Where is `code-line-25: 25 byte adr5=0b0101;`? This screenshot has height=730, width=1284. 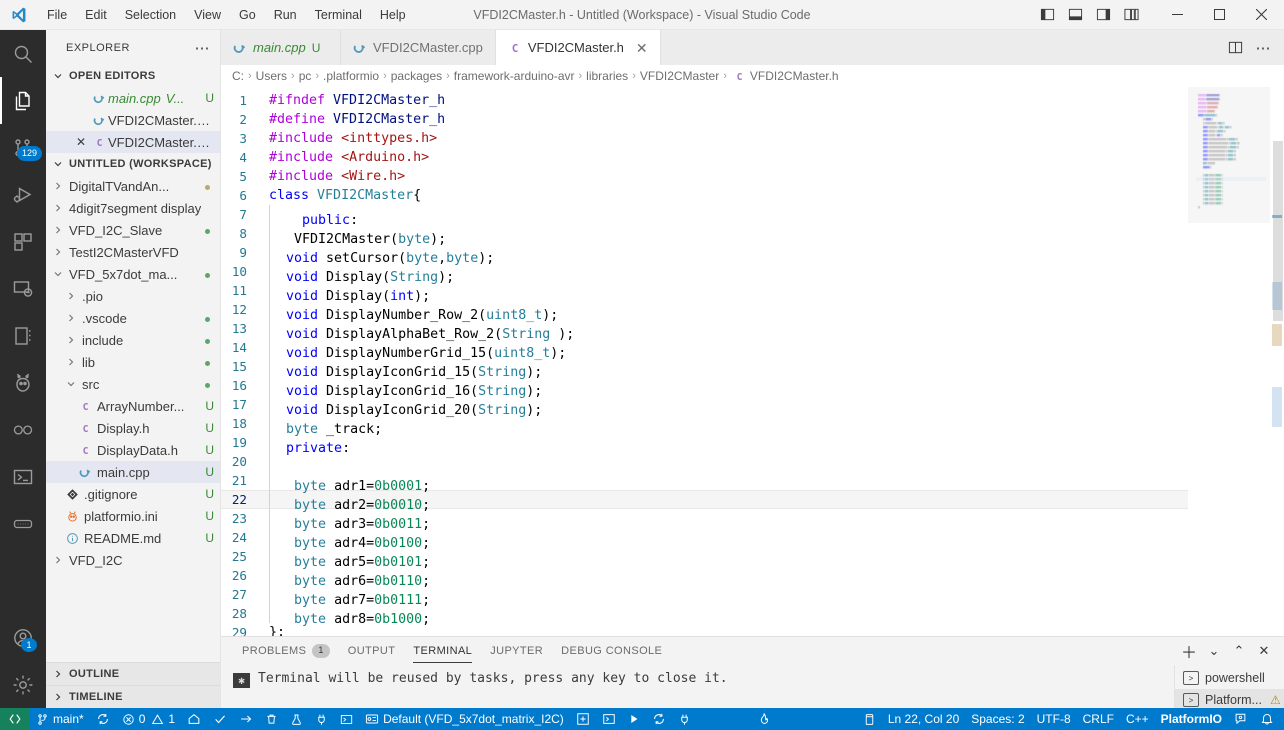 code-line-25: 25 byte adr5=0b0101; is located at coordinates (704, 558).